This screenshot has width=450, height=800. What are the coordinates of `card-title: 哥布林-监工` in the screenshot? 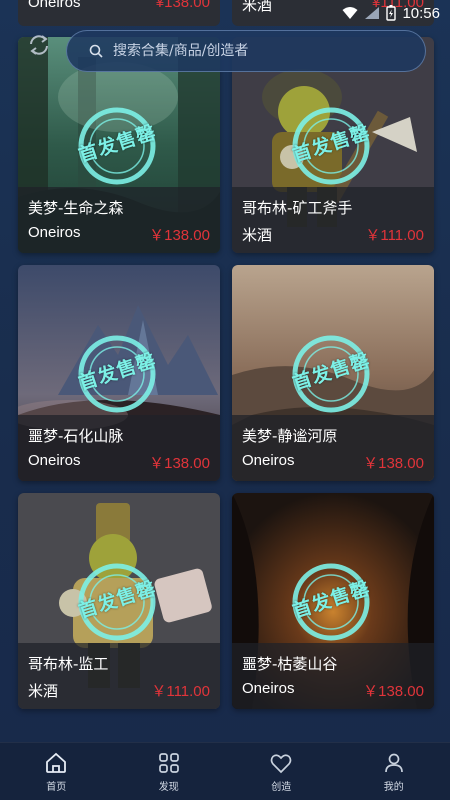 It's located at (68, 664).